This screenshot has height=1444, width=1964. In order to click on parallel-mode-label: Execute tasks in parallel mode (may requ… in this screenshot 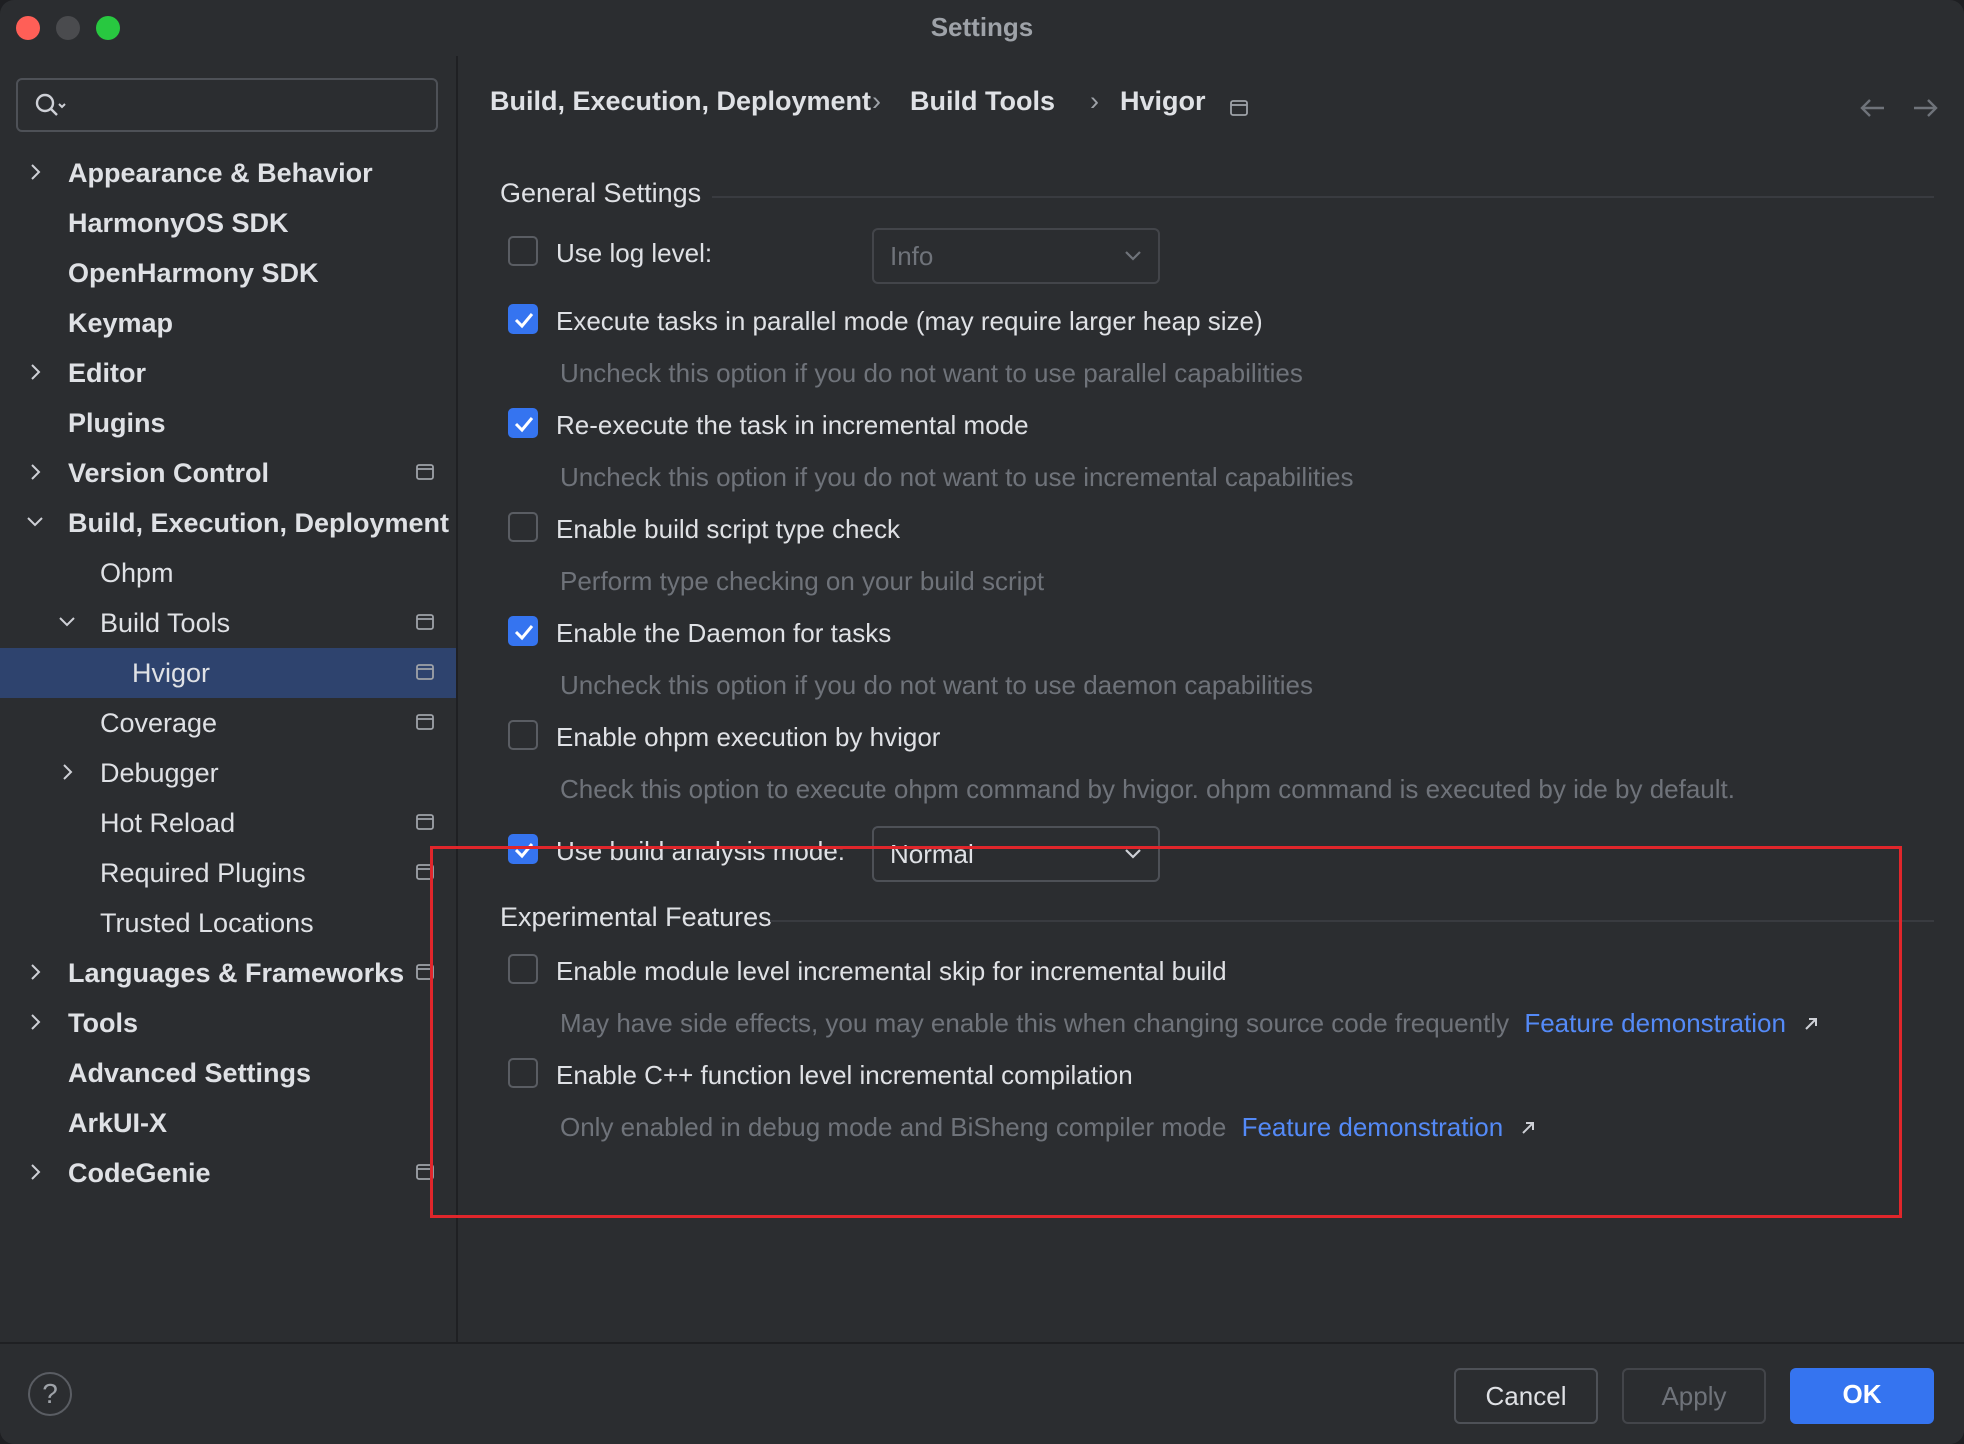, I will do `click(909, 321)`.